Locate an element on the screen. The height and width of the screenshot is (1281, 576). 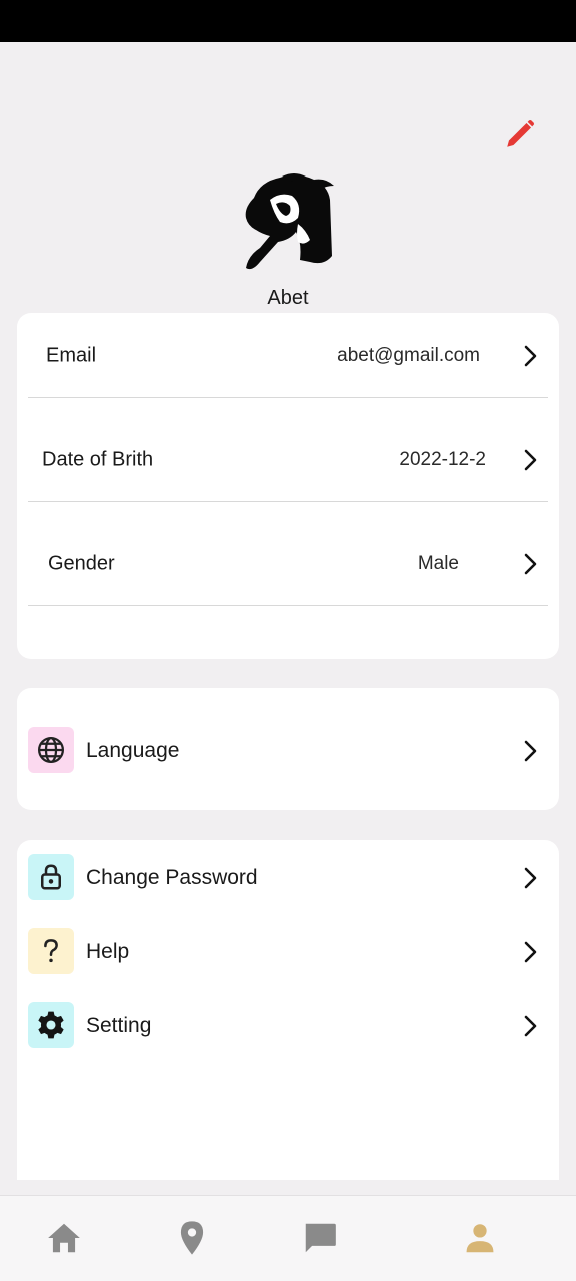
avatar is located at coordinates (288, 224).